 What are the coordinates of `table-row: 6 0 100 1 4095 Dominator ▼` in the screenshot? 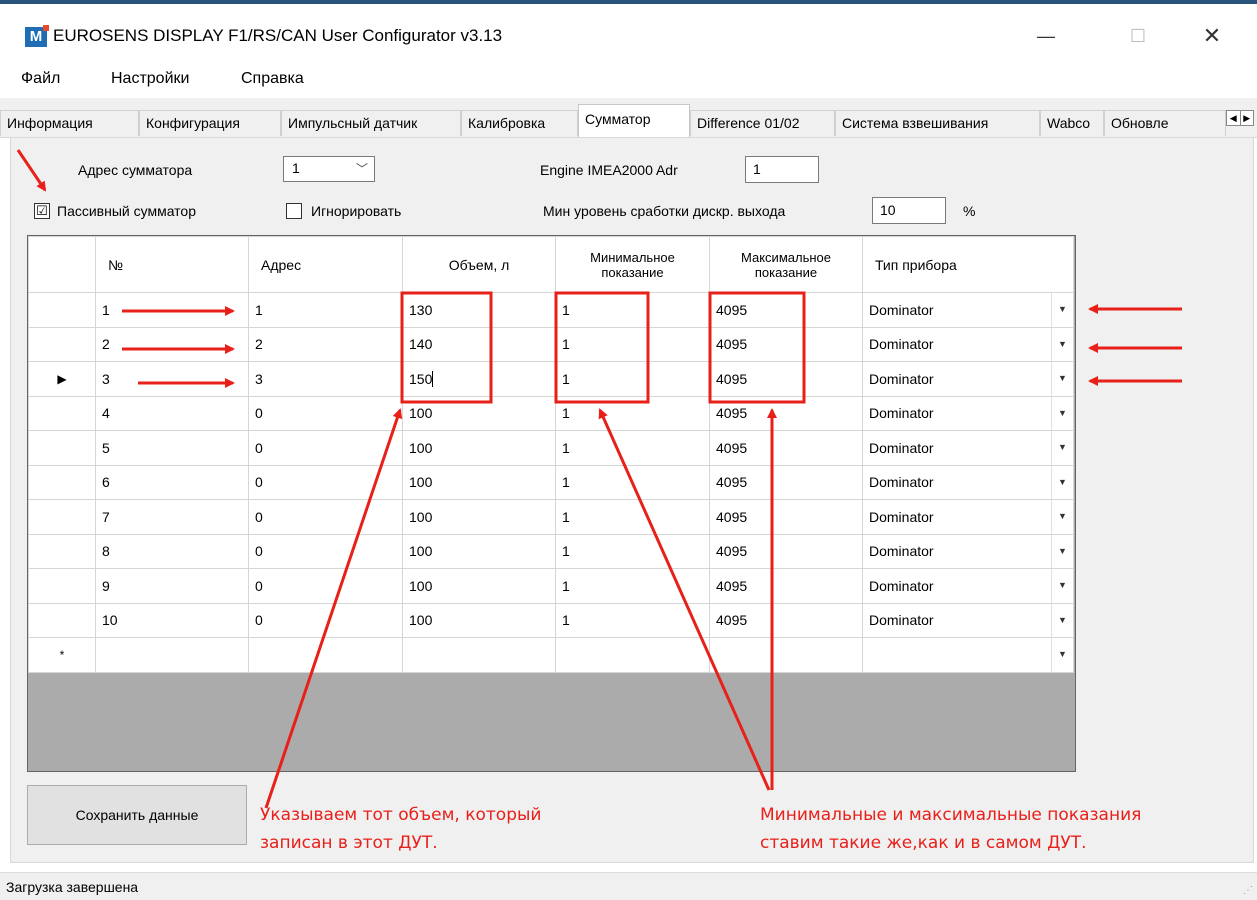 It's located at (551, 482).